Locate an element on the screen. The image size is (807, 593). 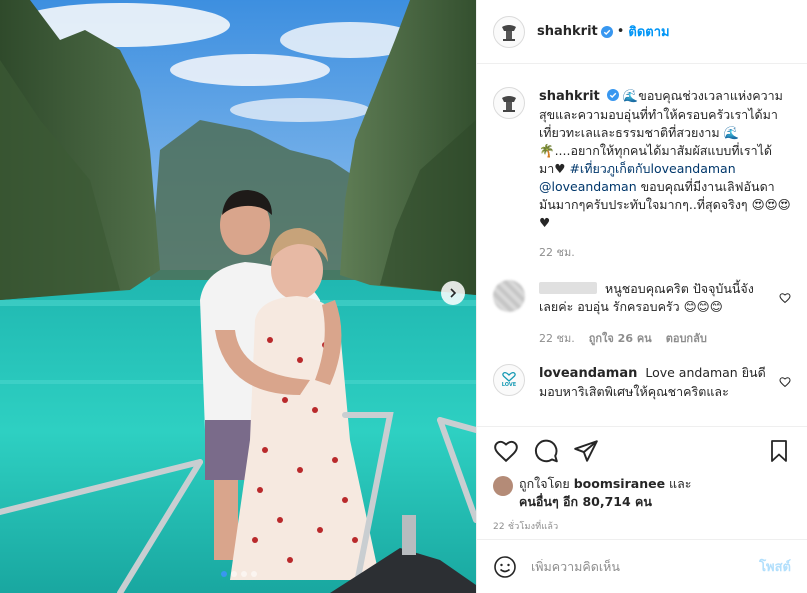
author-username: shahkrit is located at coordinates (567, 31).